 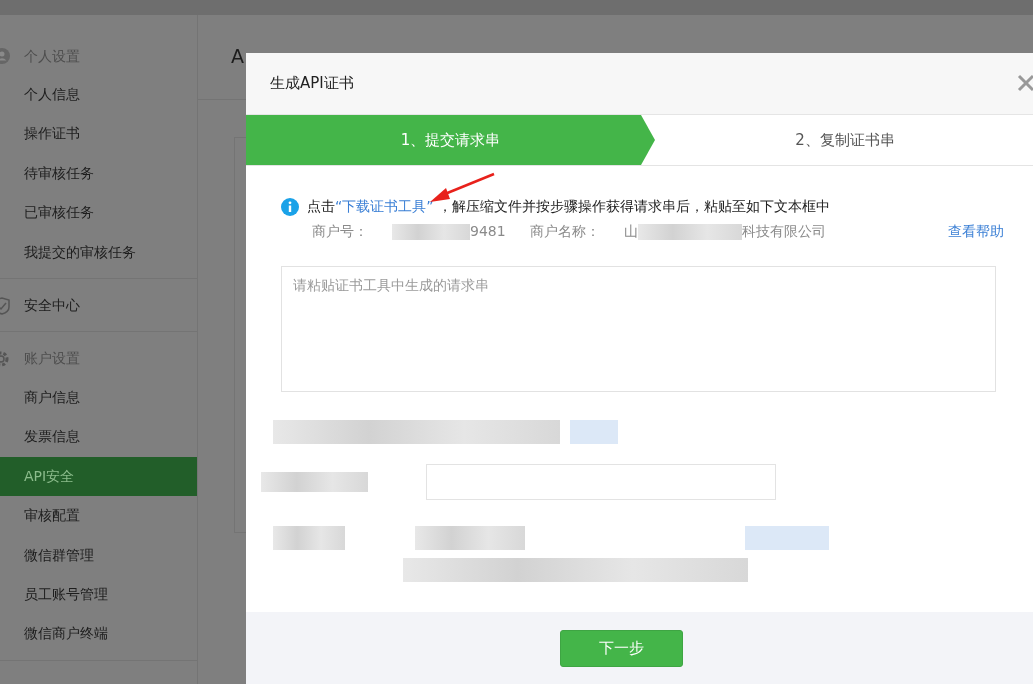 What do you see at coordinates (621, 648) in the screenshot?
I see `next-button: 下一步` at bounding box center [621, 648].